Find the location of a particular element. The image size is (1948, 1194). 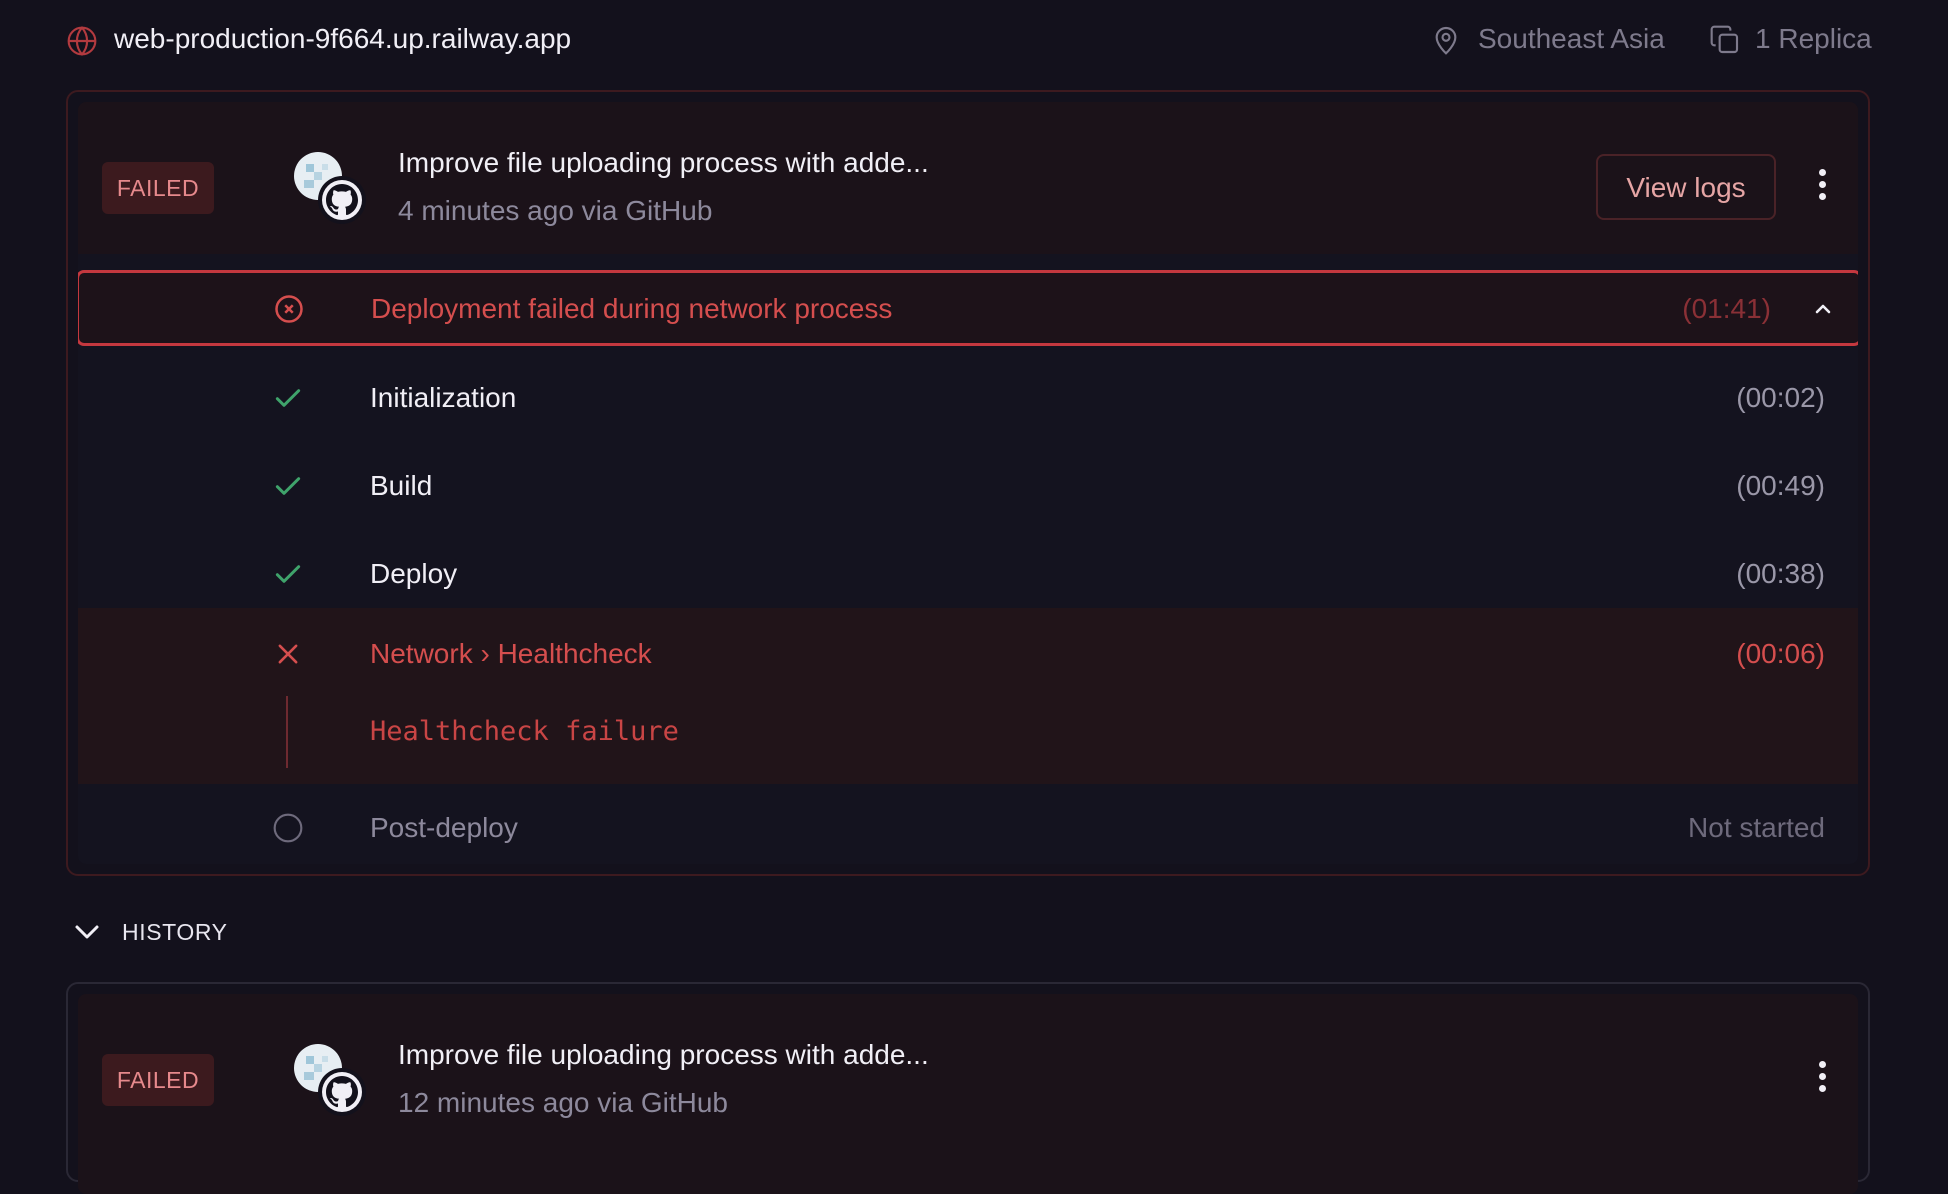

error-duration: (01:41) is located at coordinates (1726, 308).